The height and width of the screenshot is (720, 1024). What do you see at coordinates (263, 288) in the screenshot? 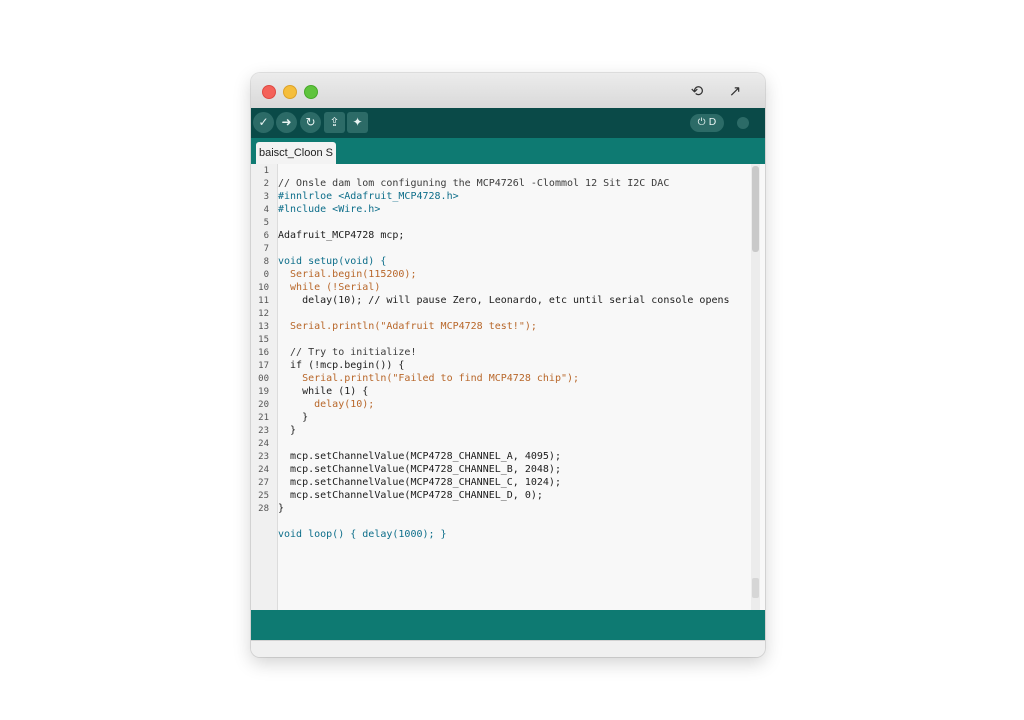
I see `line-number: 10` at bounding box center [263, 288].